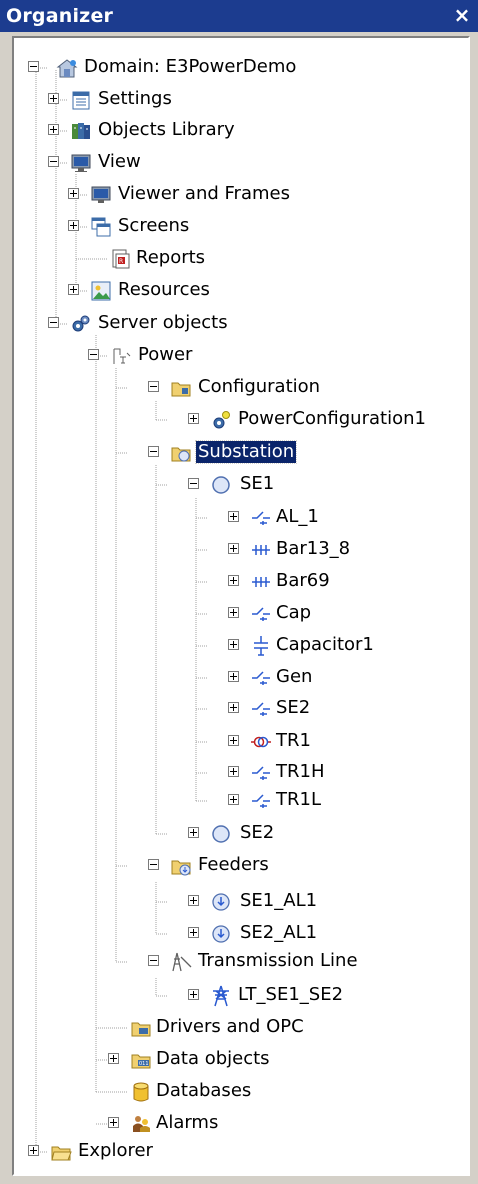 Image resolution: width=478 pixels, height=1184 pixels. Describe the element at coordinates (313, 548) in the screenshot. I see `tree-label: Bar13_8` at that location.